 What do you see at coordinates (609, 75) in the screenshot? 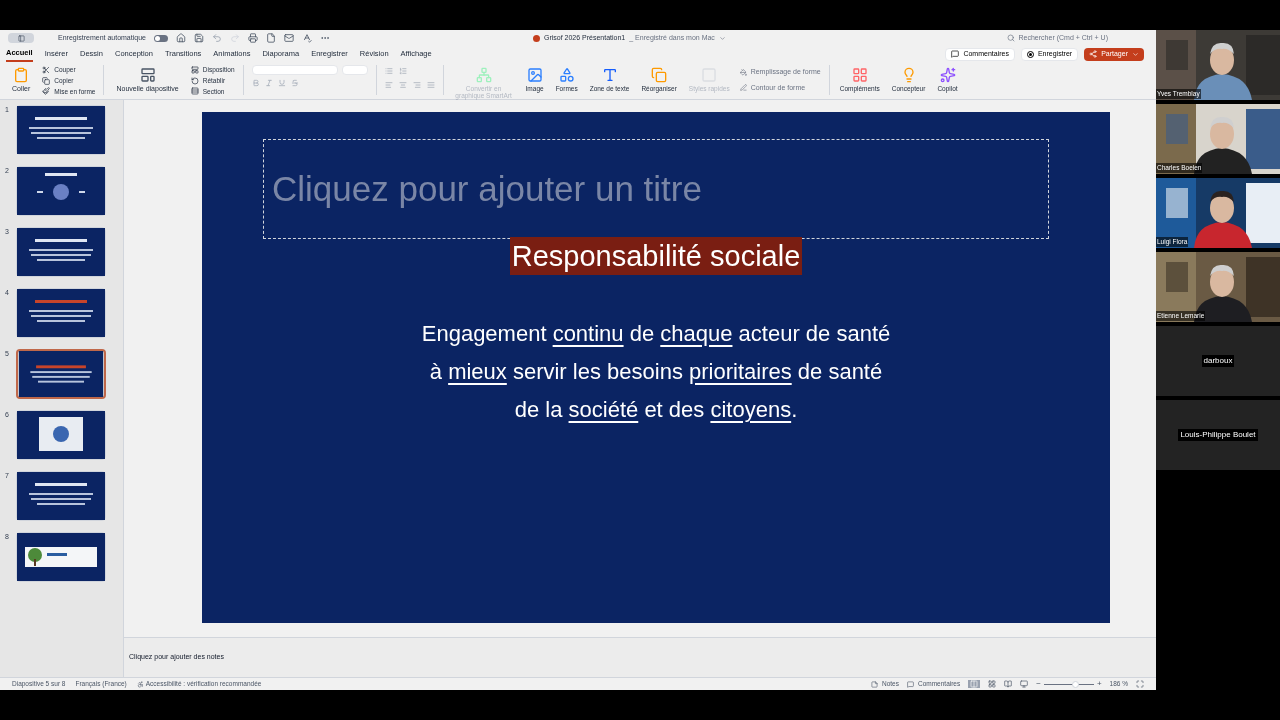
I see `text-box-icon` at bounding box center [609, 75].